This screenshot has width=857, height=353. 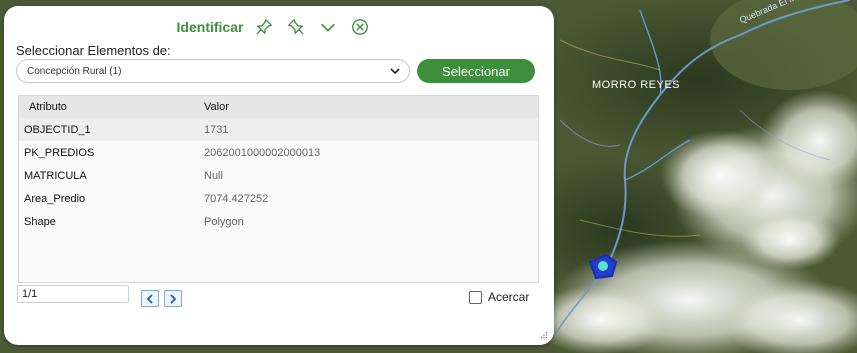 I want to click on zoom-checkbox, so click(x=475, y=297).